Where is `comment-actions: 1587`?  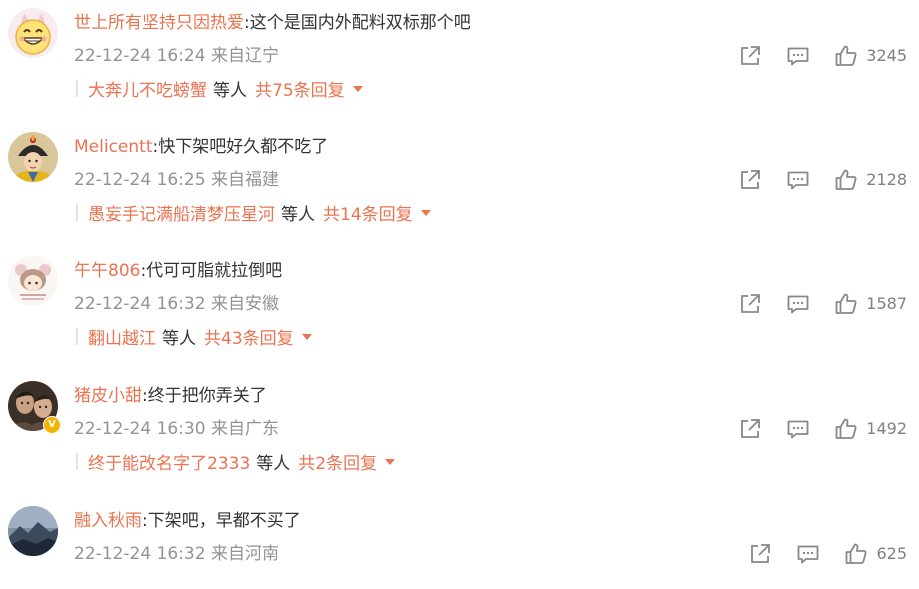 comment-actions: 1587 is located at coordinates (822, 304).